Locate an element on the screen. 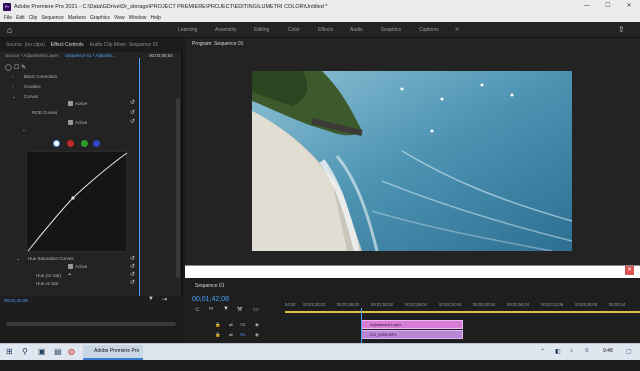  track-v1-label: V1 is located at coordinates (243, 334).